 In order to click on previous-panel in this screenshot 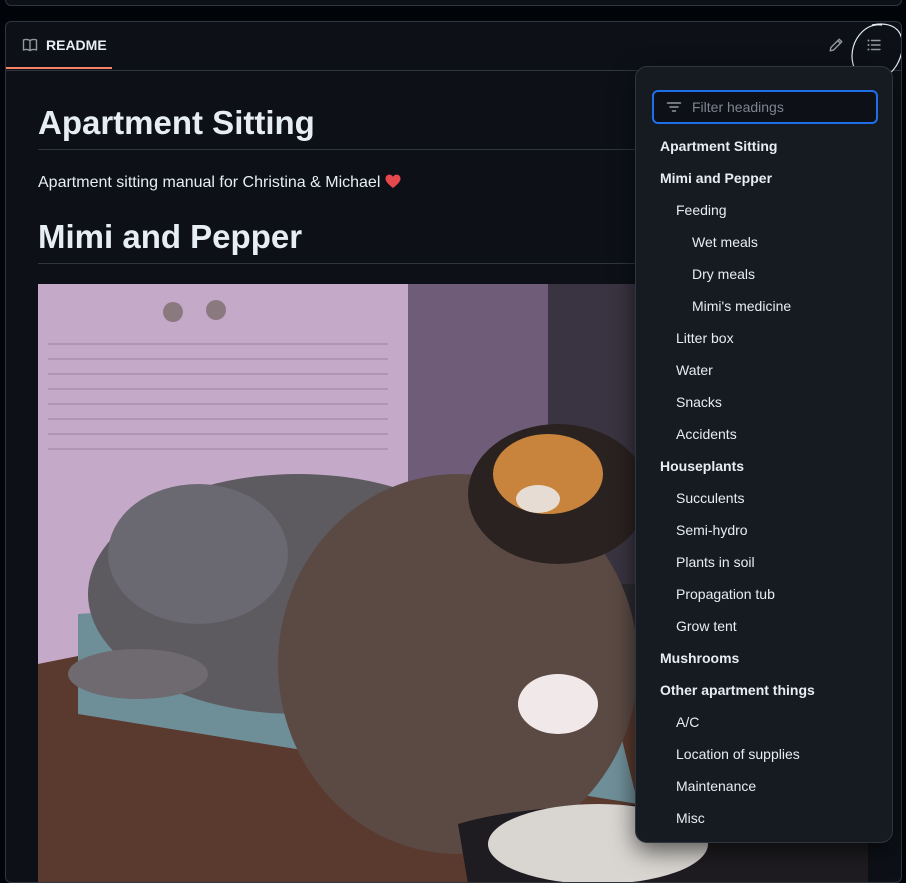, I will do `click(453, 3)`.